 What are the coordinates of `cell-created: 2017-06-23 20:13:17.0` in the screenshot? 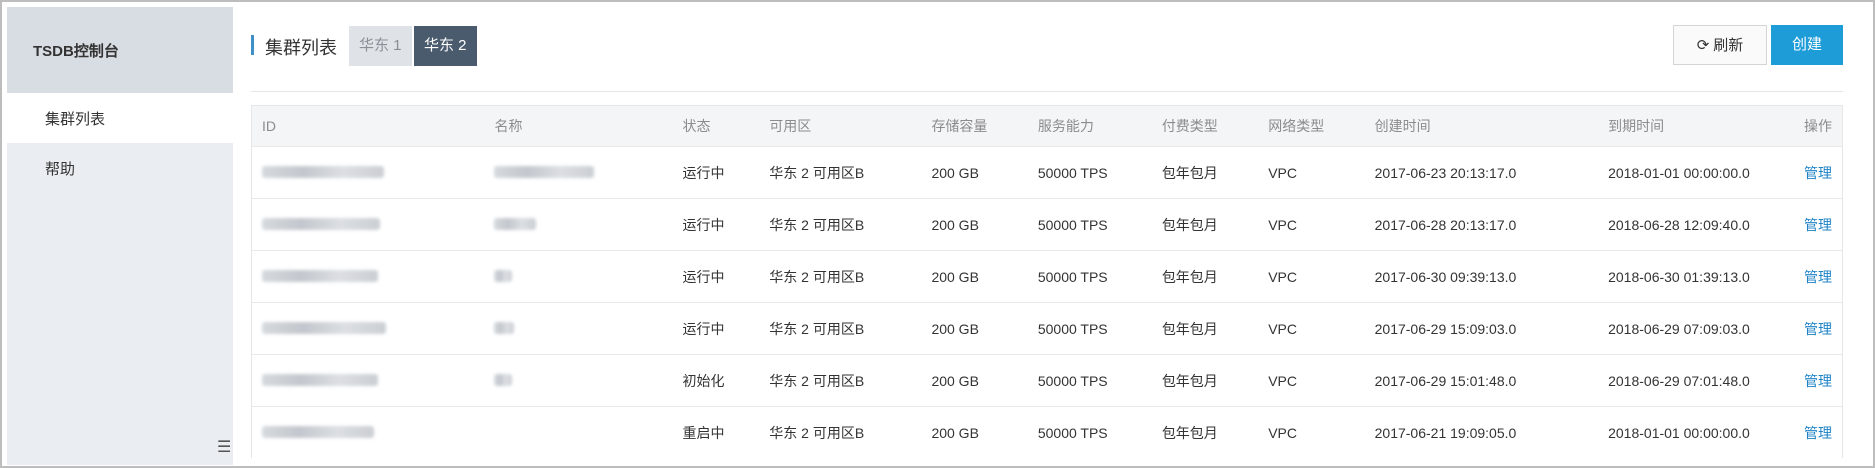 It's located at (1481, 172).